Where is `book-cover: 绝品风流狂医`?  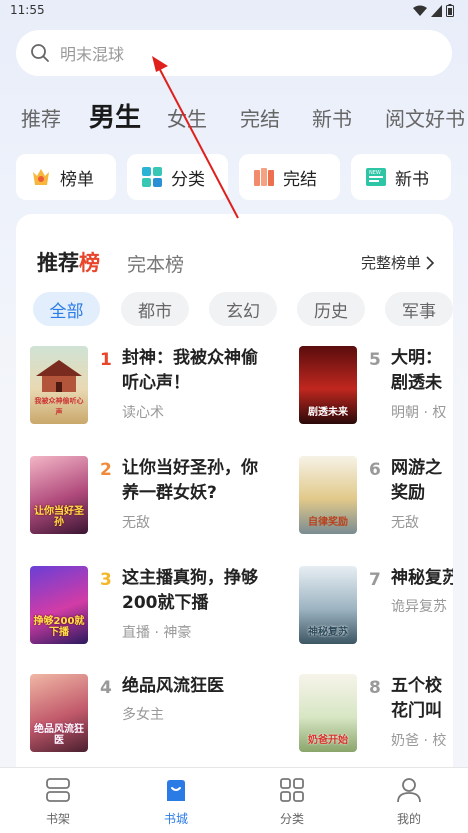 book-cover: 绝品风流狂医 is located at coordinates (59, 713).